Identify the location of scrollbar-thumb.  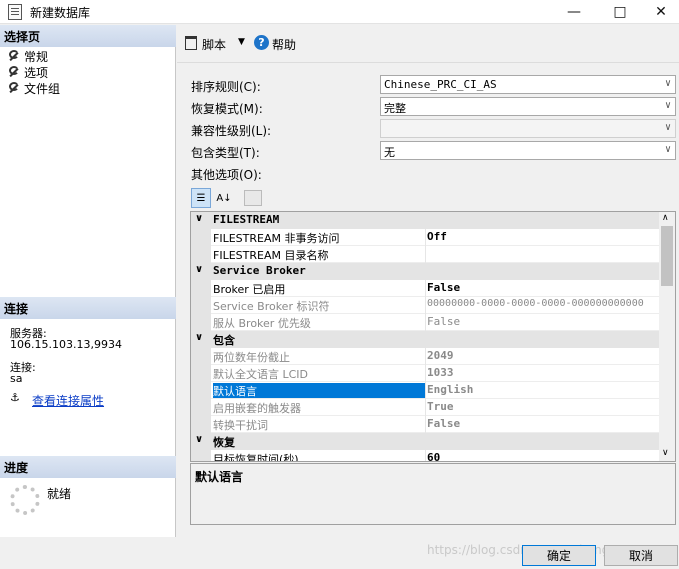
(667, 256).